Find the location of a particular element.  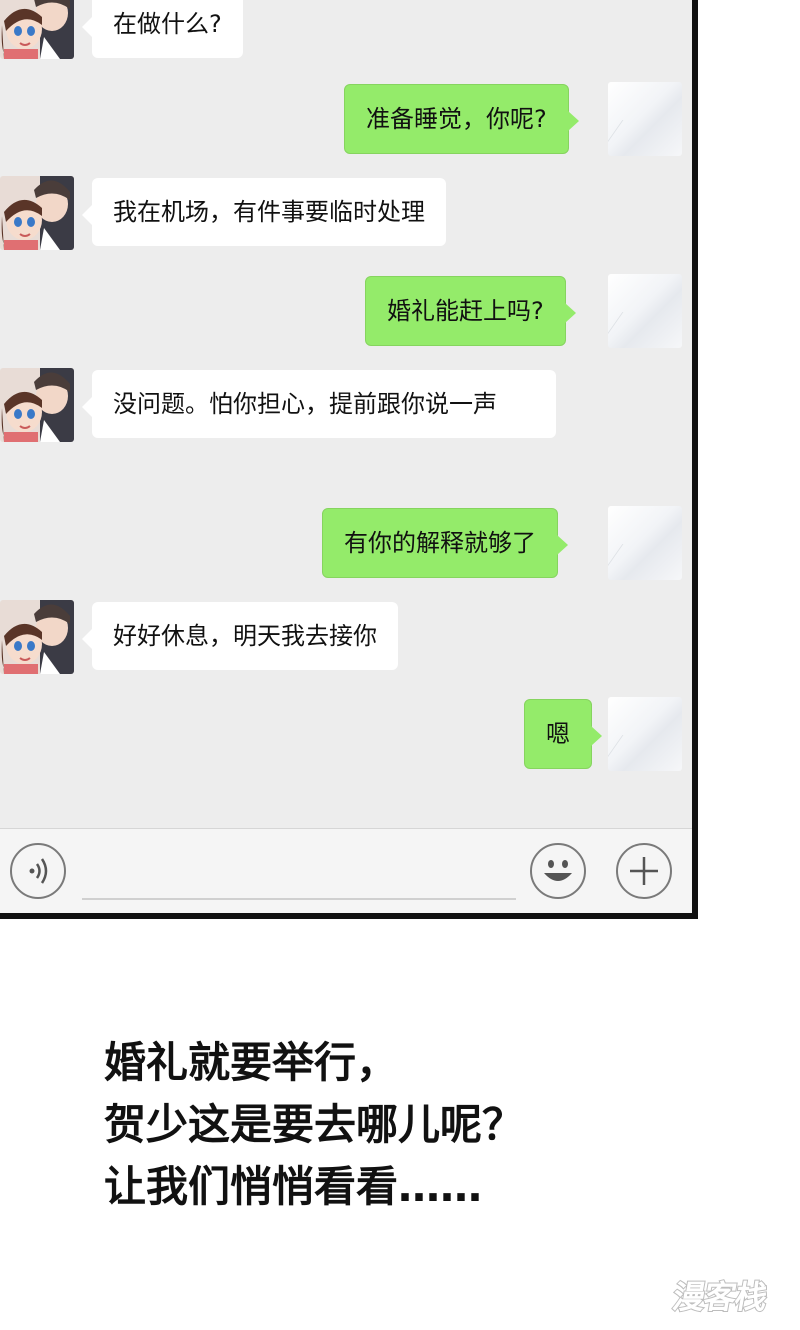

message-bubble-sent: 有你的解释就够了 is located at coordinates (445, 543).